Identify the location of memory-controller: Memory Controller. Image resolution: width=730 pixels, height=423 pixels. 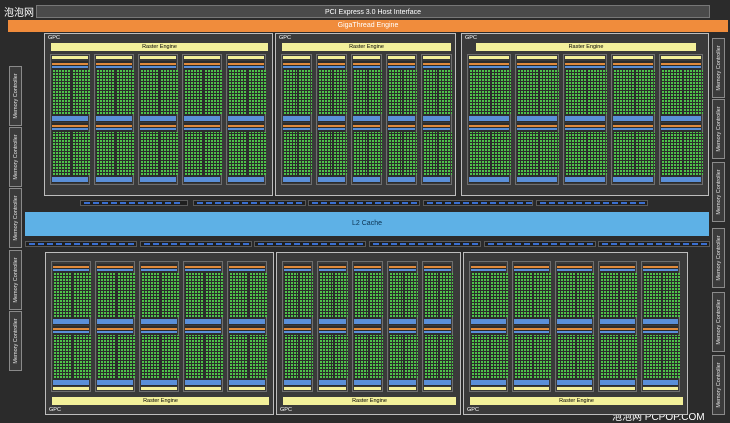
(718, 258).